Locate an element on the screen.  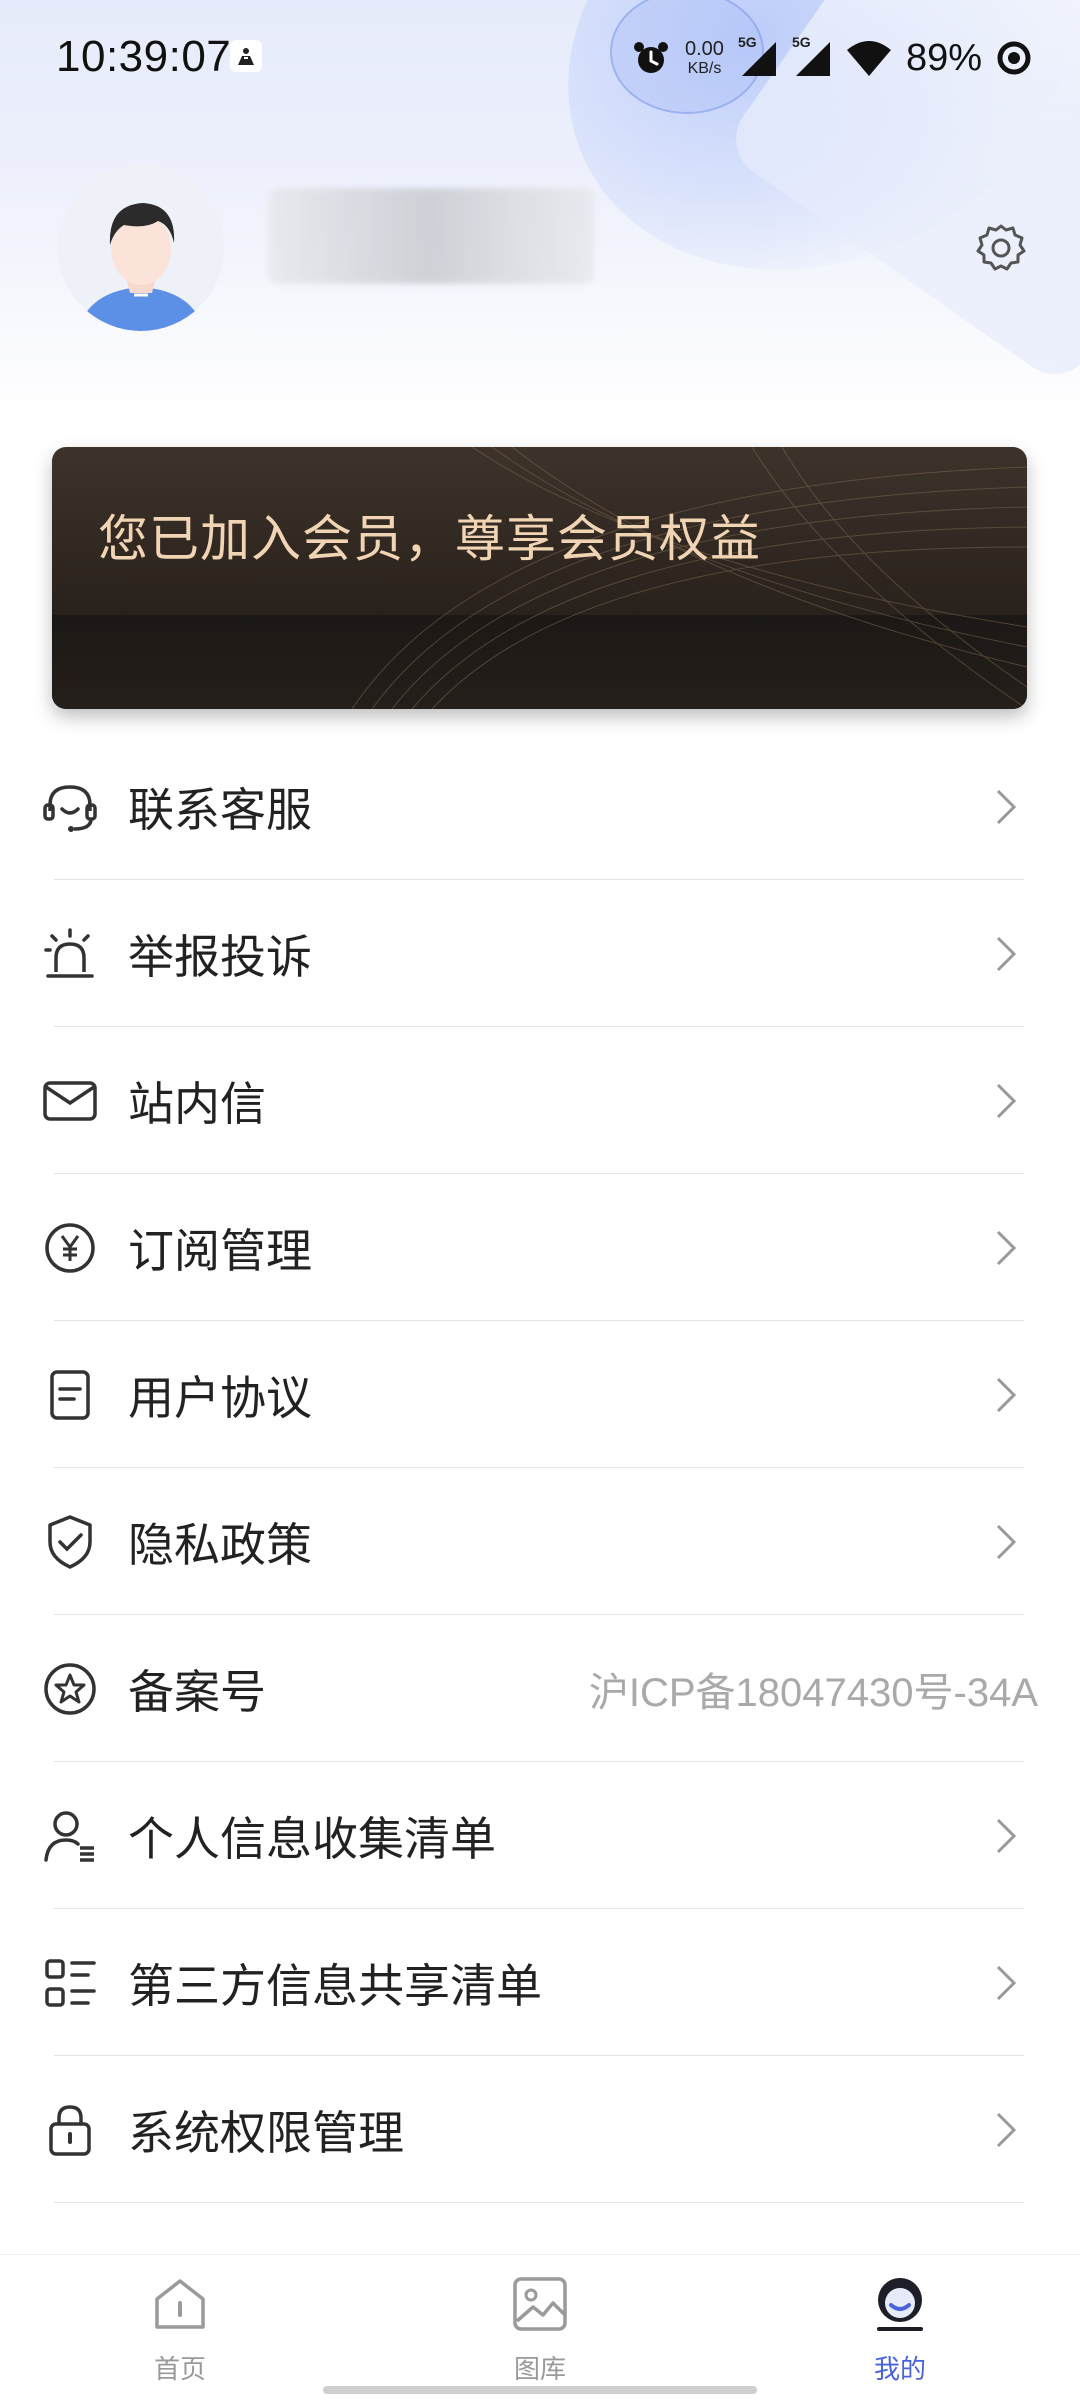
menu-item-label: 隐私政策 is located at coordinates (220, 1544).